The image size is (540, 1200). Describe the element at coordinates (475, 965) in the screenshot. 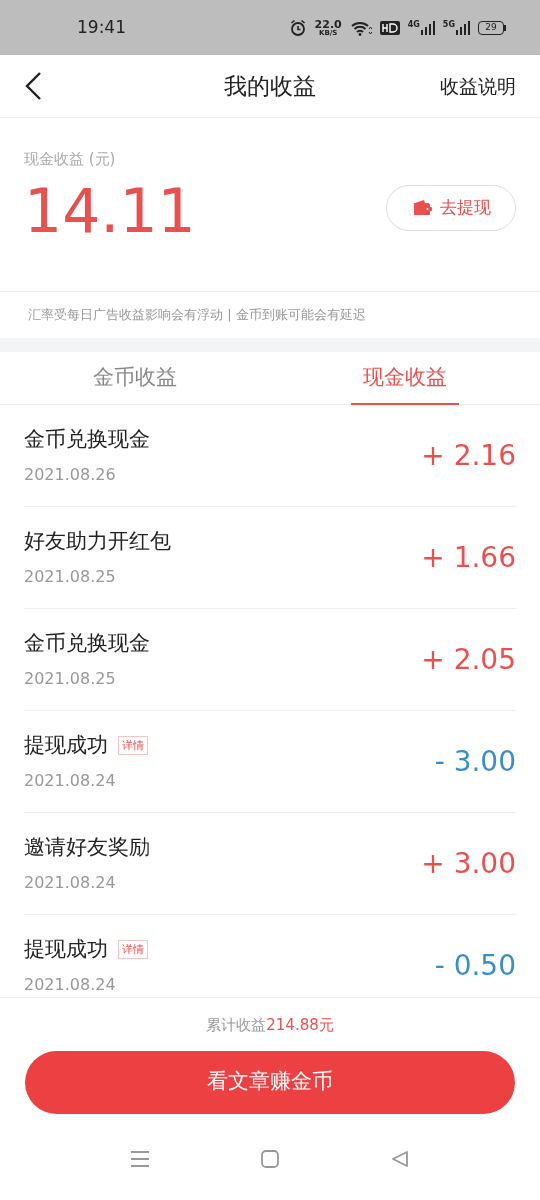

I see `record-amount: - 0.50` at that location.